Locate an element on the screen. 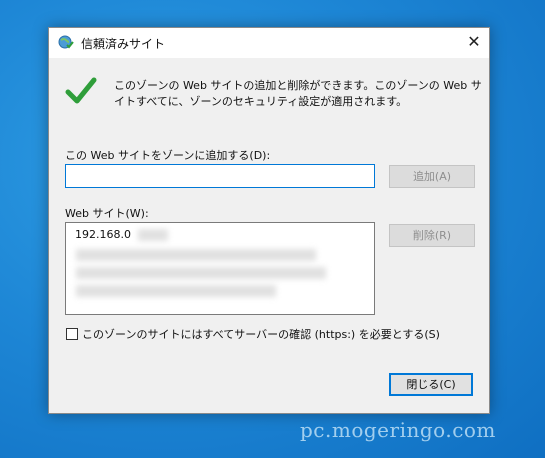 The width and height of the screenshot is (545, 458). add-site-input is located at coordinates (220, 176).